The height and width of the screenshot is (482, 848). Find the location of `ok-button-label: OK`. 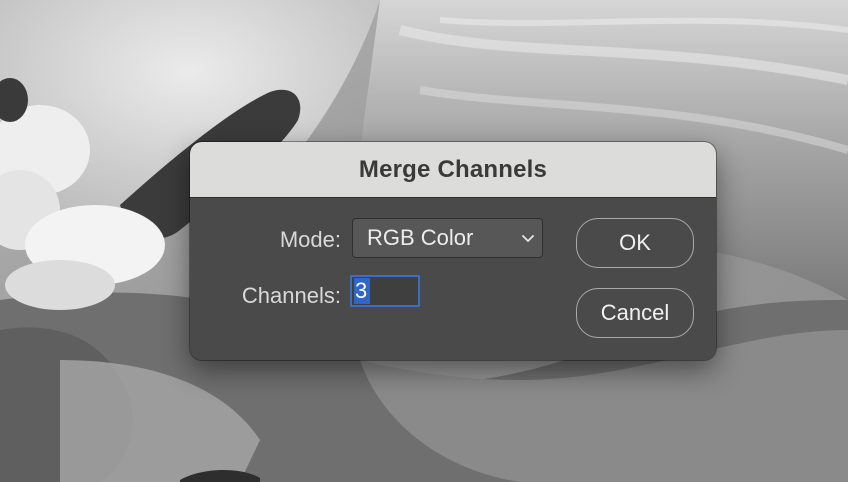

ok-button-label: OK is located at coordinates (635, 242).